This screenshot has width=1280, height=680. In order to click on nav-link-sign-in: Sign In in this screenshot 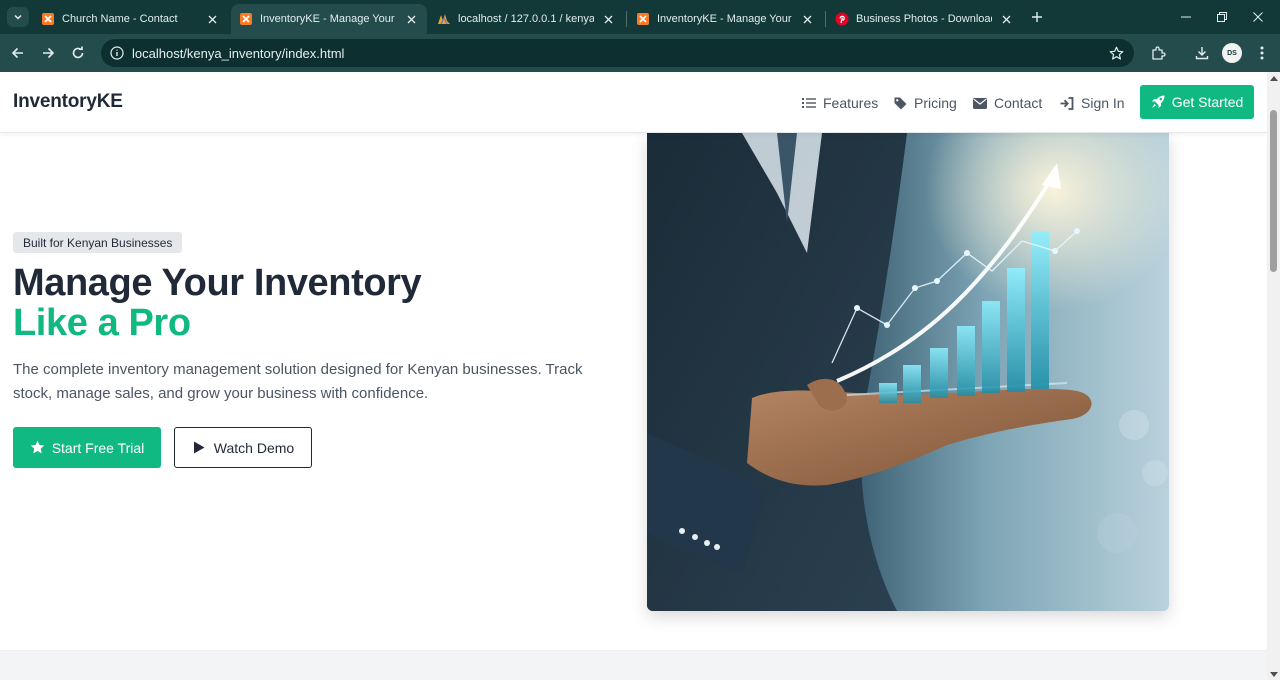, I will do `click(1092, 103)`.